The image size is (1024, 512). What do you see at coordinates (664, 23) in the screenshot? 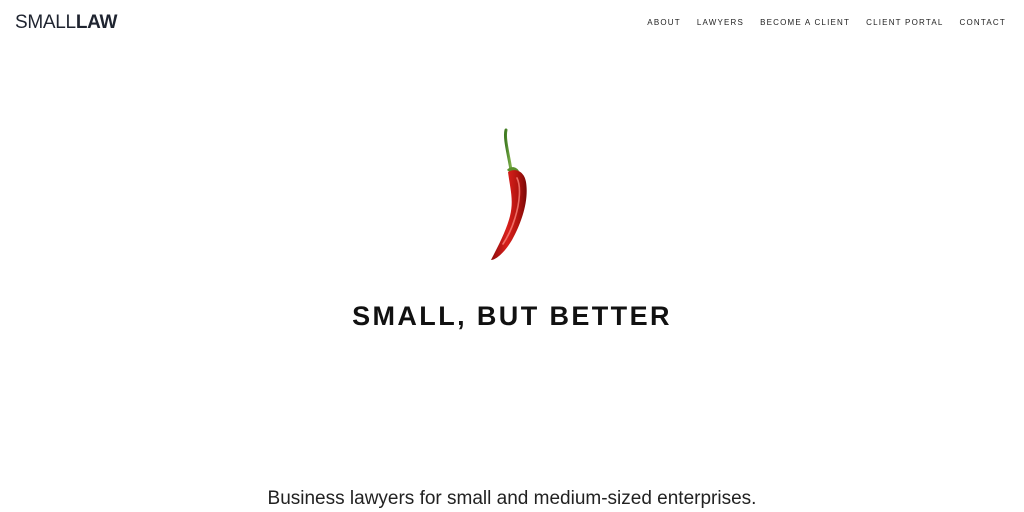
I see `nav-about: ABOUT` at bounding box center [664, 23].